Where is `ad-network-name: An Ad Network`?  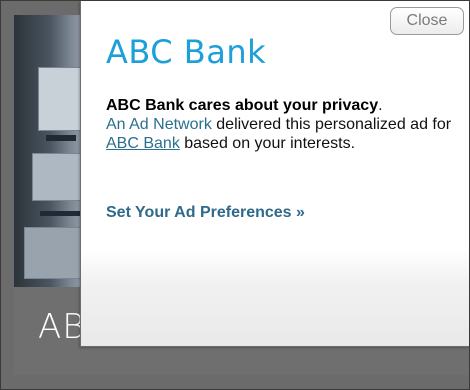
ad-network-name: An Ad Network is located at coordinates (159, 124).